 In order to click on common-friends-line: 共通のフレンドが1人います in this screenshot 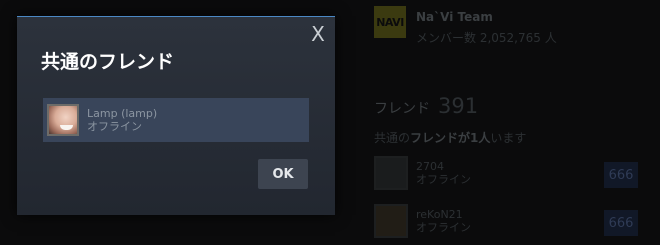, I will do `click(450, 137)`.